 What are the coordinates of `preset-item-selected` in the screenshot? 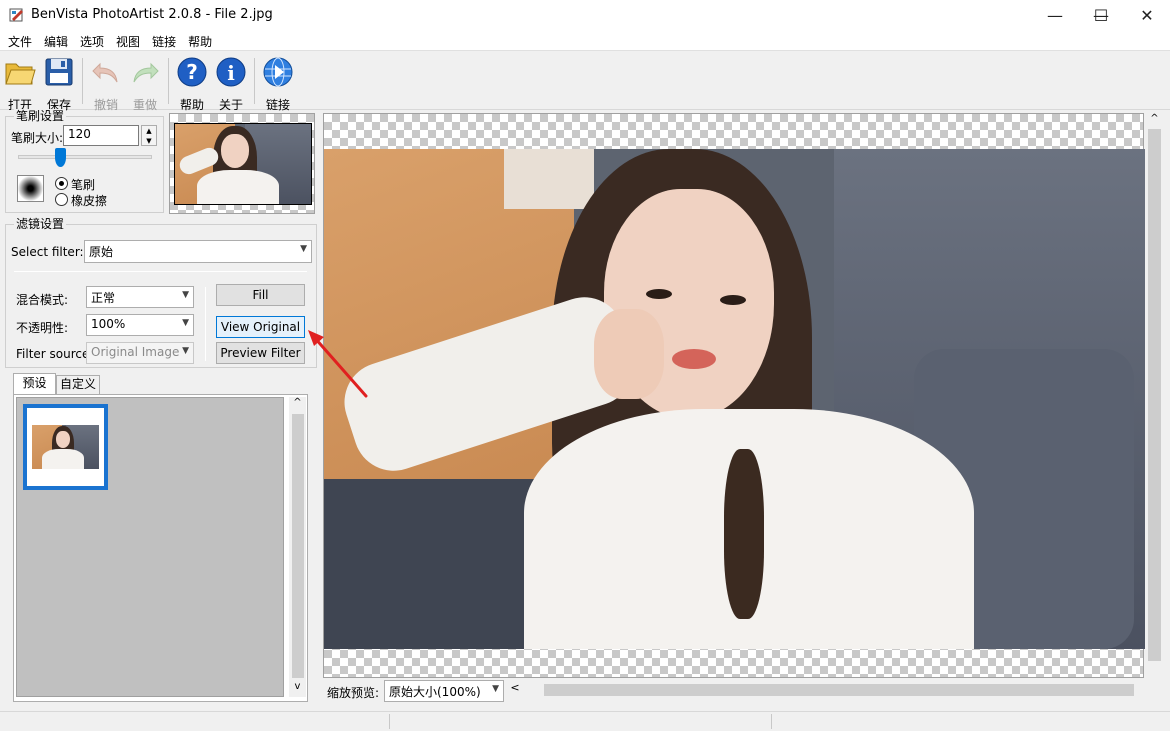 It's located at (65, 447).